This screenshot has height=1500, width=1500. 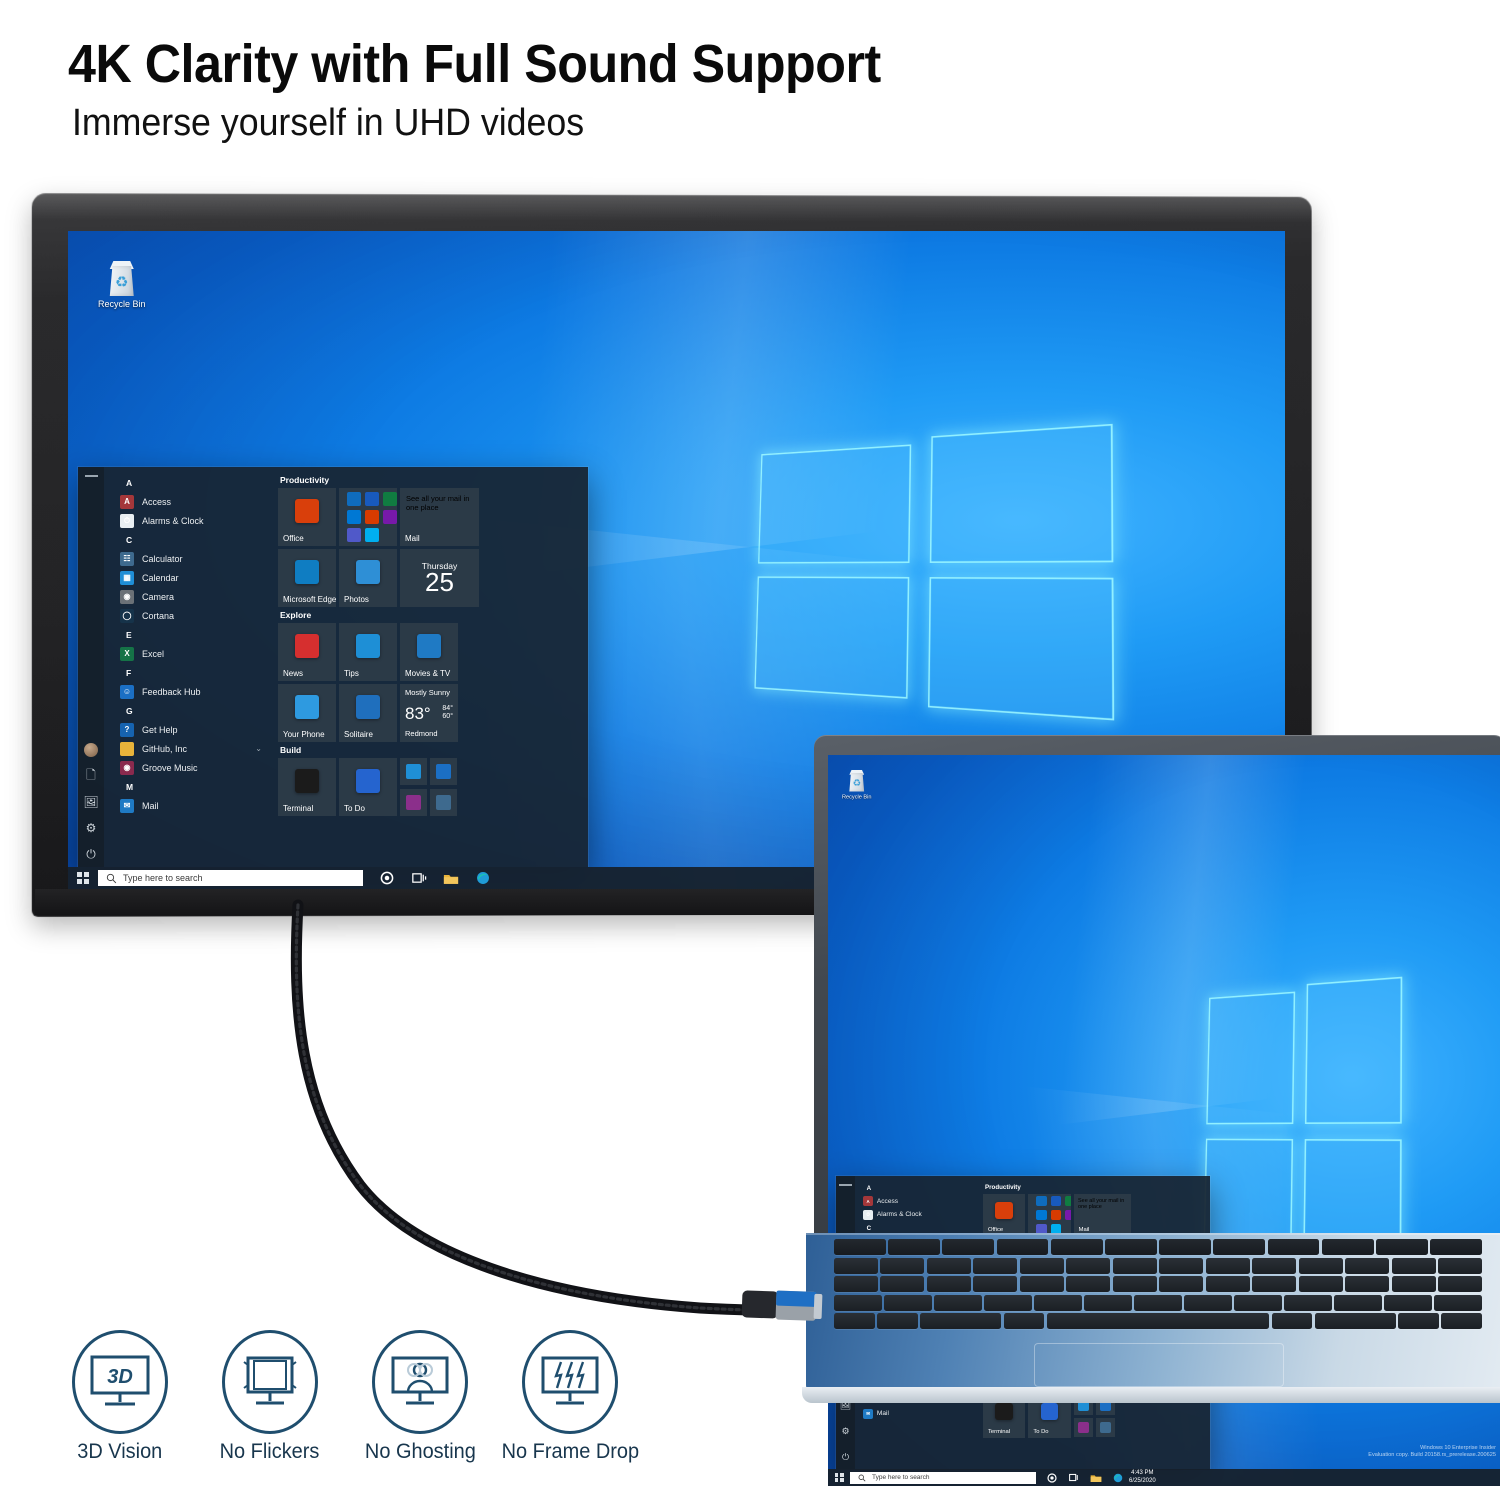 I want to click on tile-solitaire: Solitaire, so click(x=368, y=713).